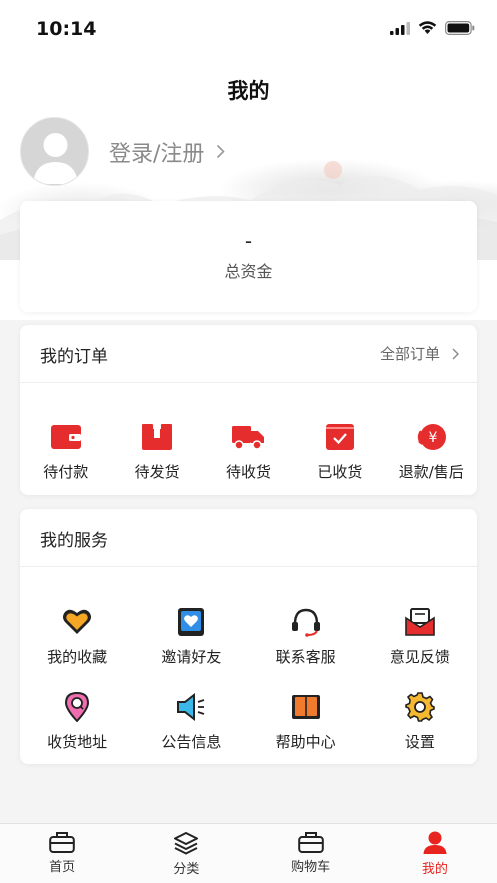 The height and width of the screenshot is (883, 497). What do you see at coordinates (306, 722) in the screenshot?
I see `service-help-center: 帮助中心` at bounding box center [306, 722].